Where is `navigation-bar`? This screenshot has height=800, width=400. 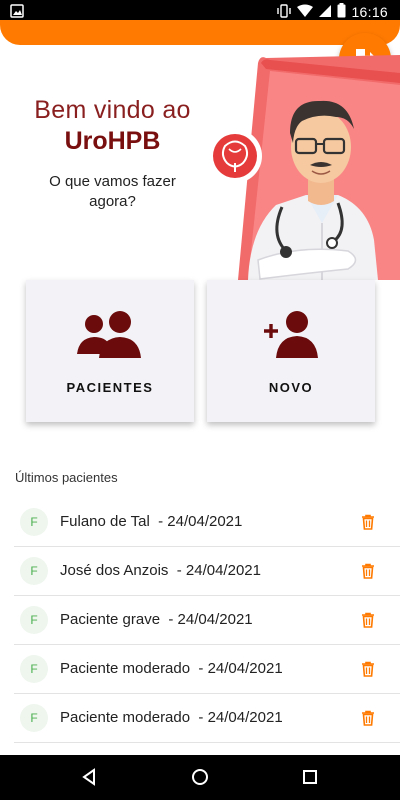 navigation-bar is located at coordinates (200, 777).